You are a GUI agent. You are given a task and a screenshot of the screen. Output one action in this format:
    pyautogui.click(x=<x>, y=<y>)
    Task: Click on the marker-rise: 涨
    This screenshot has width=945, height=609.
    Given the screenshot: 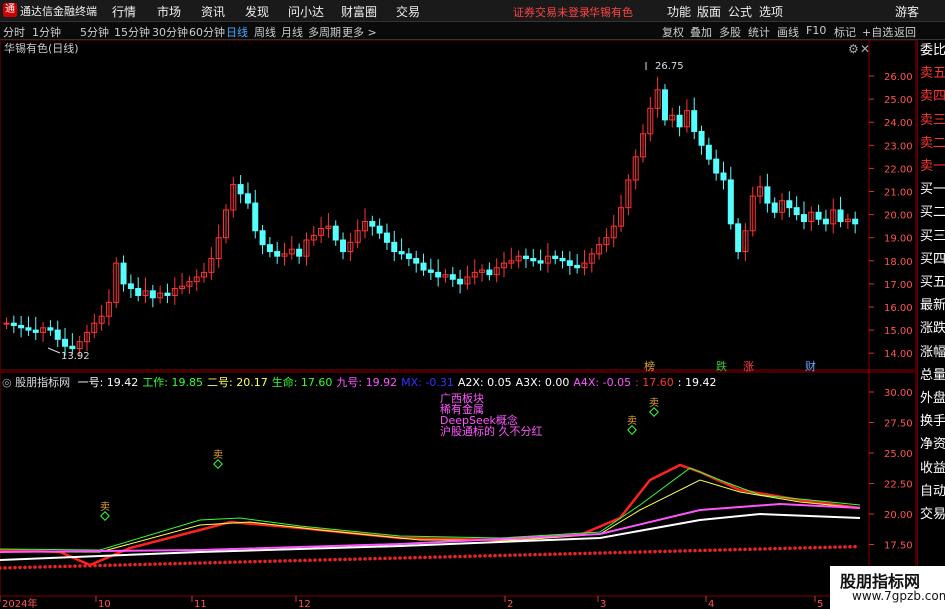 What is the action you would take?
    pyautogui.click(x=748, y=366)
    